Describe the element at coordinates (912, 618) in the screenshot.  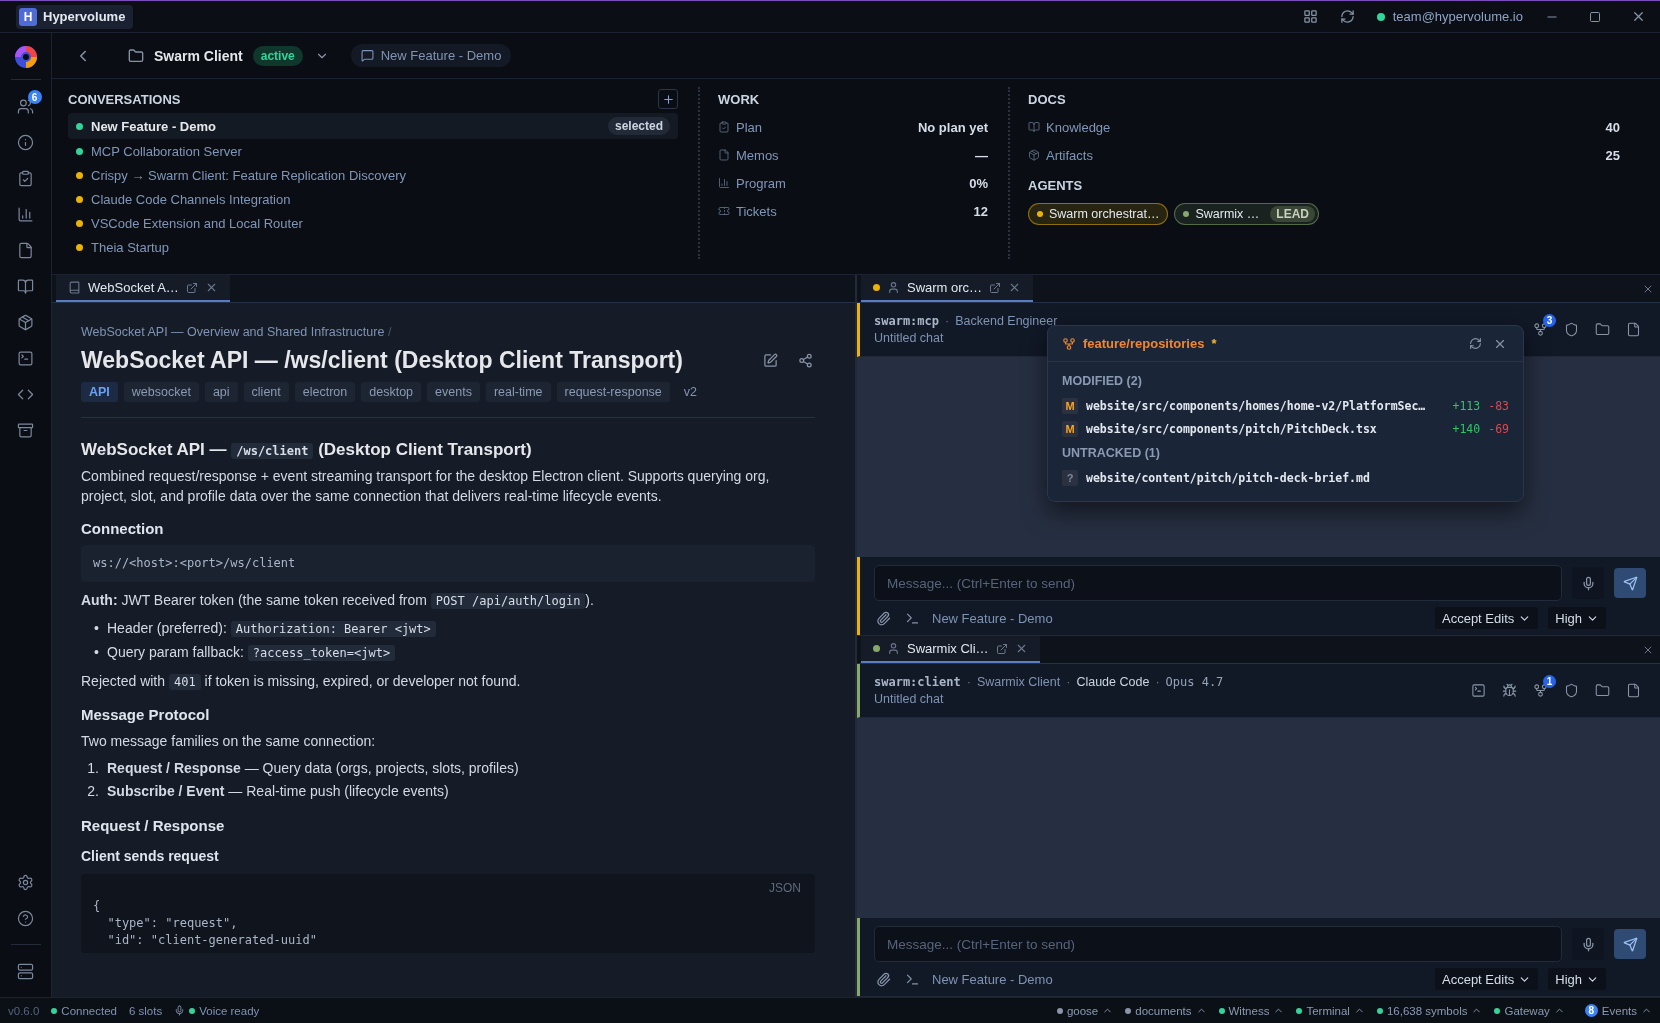
I see `terminal-icon` at that location.